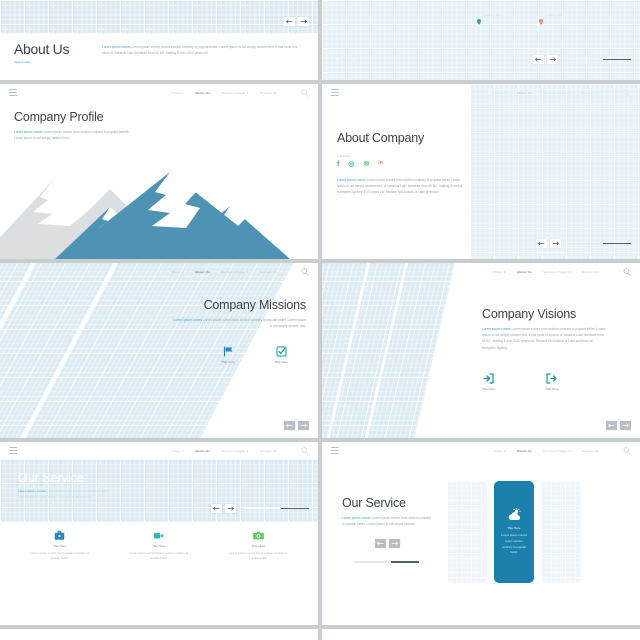 The width and height of the screenshot is (640, 640). What do you see at coordinates (481, 40) in the screenshot?
I see `slide-map-markers: Location One Location Two ✉ f ◎` at bounding box center [481, 40].